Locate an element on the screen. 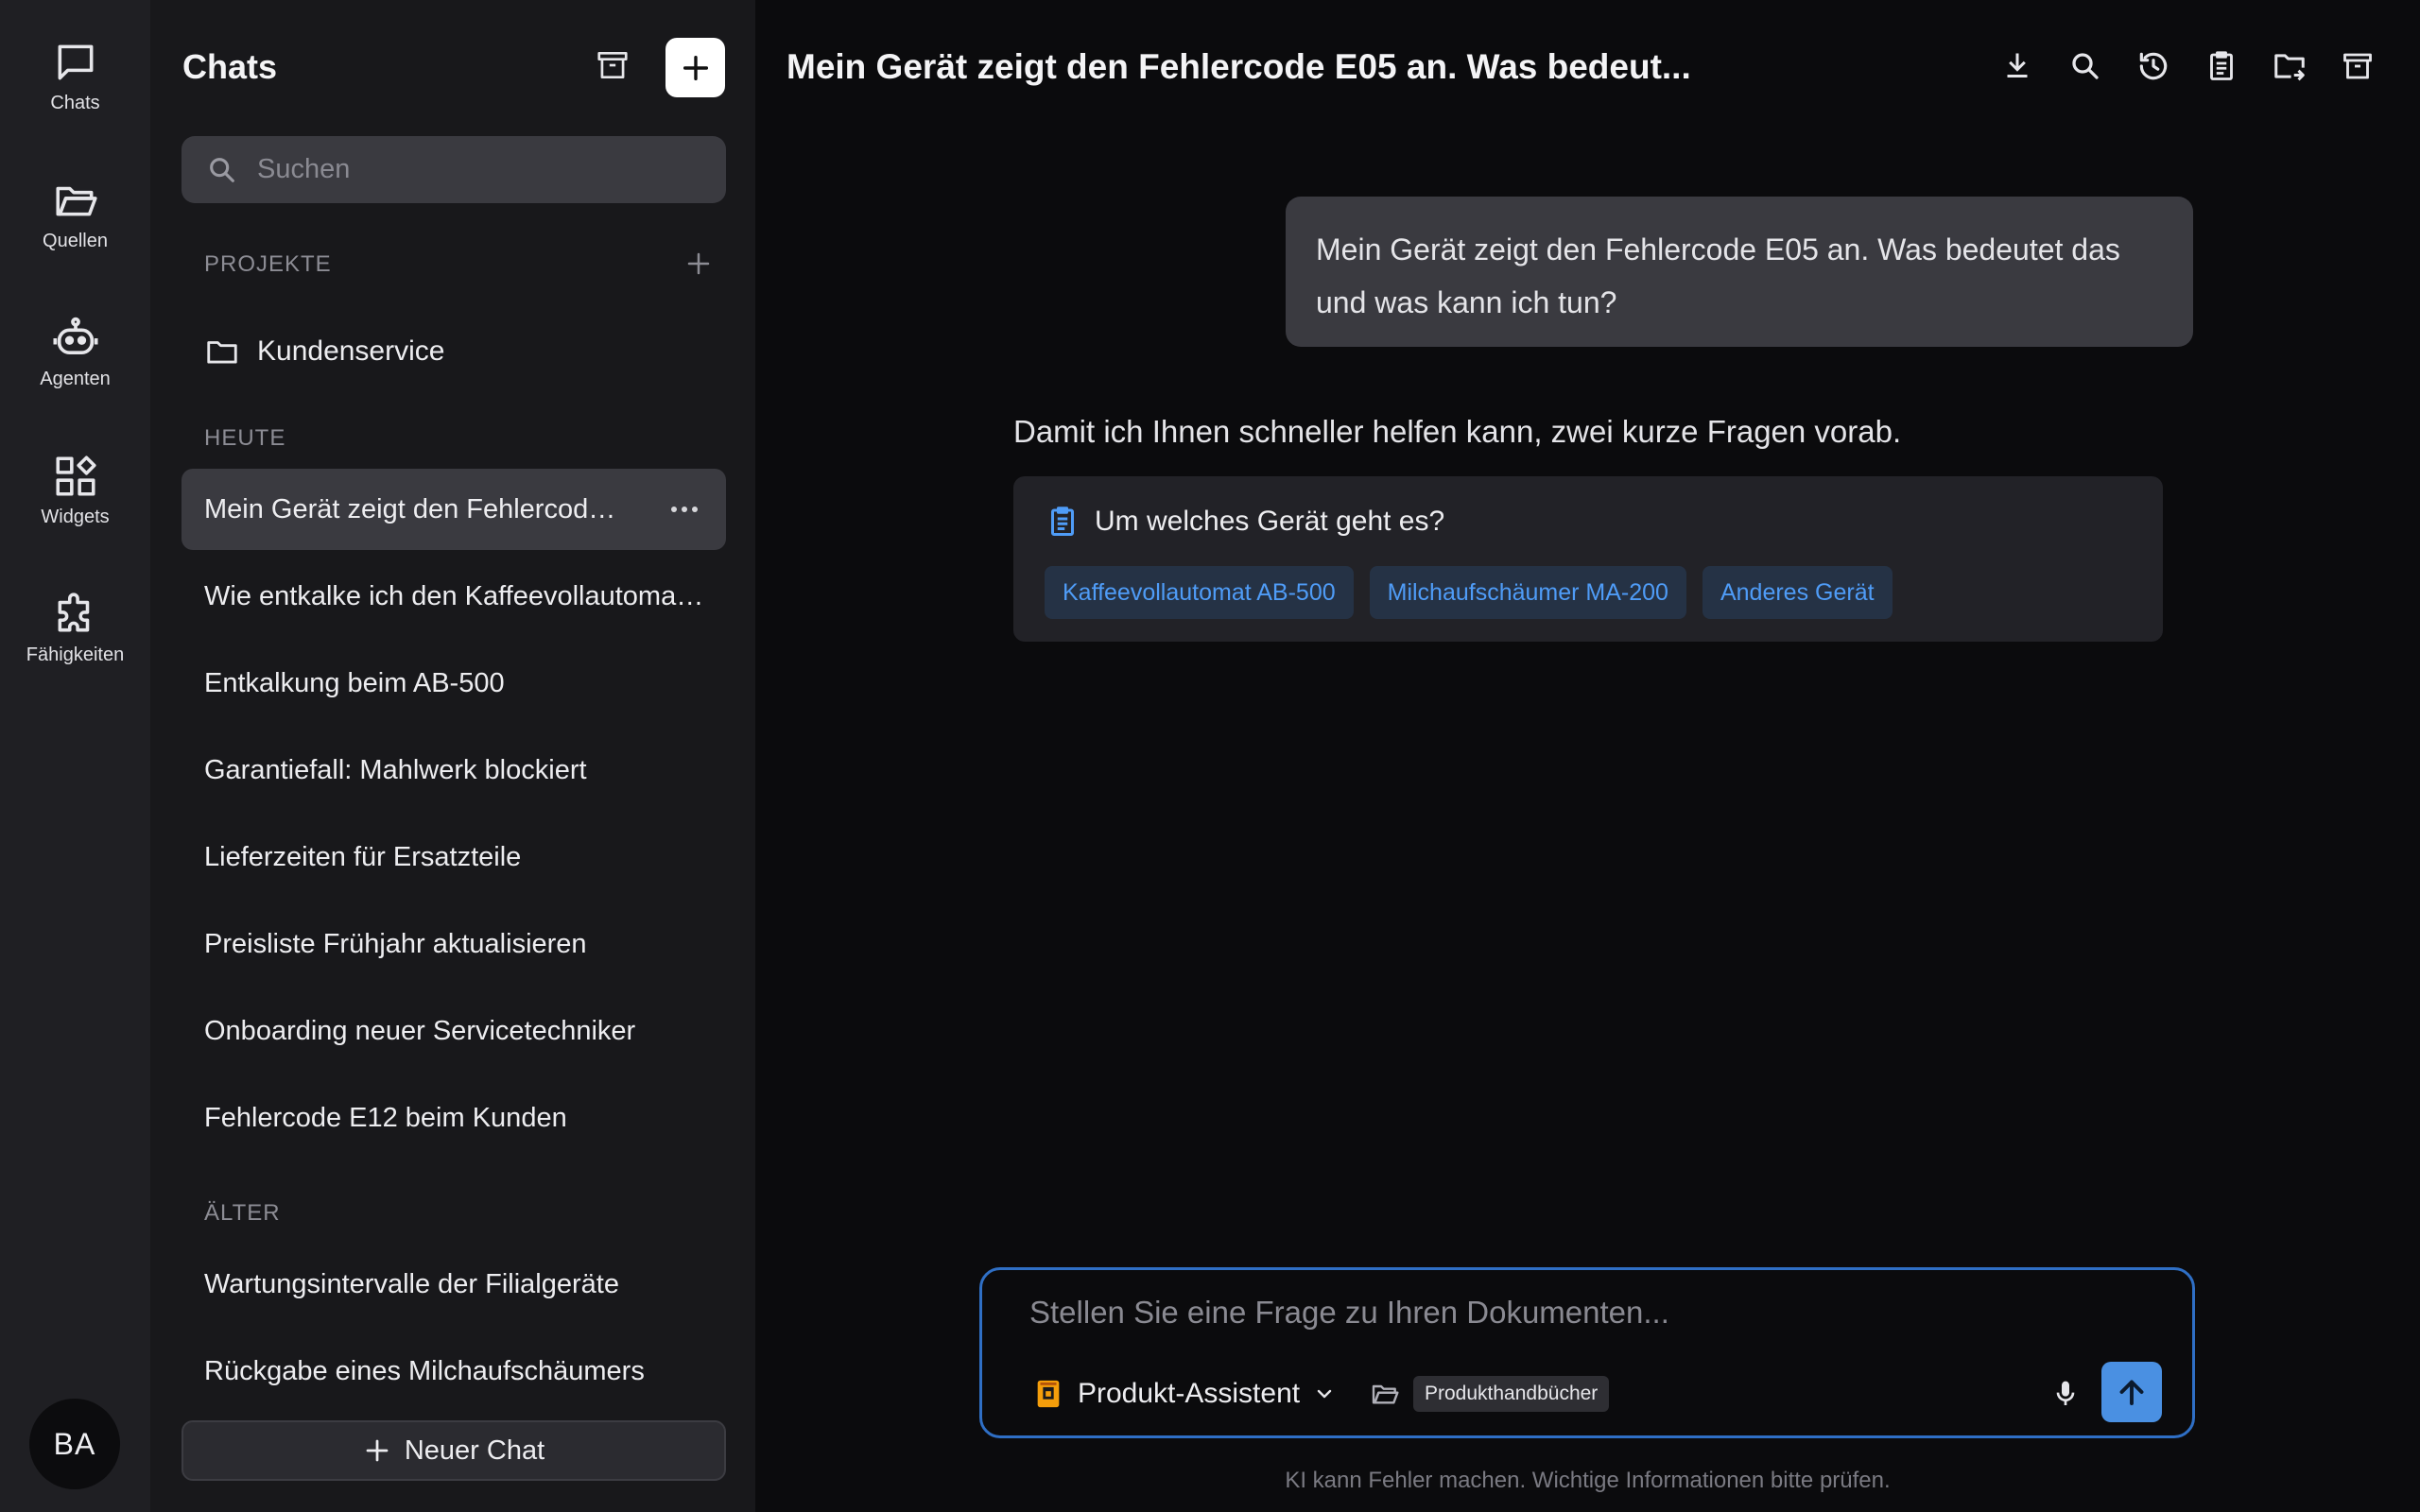  chat-item-label: Rückgabe eines Milchaufschäumers is located at coordinates (424, 1370).